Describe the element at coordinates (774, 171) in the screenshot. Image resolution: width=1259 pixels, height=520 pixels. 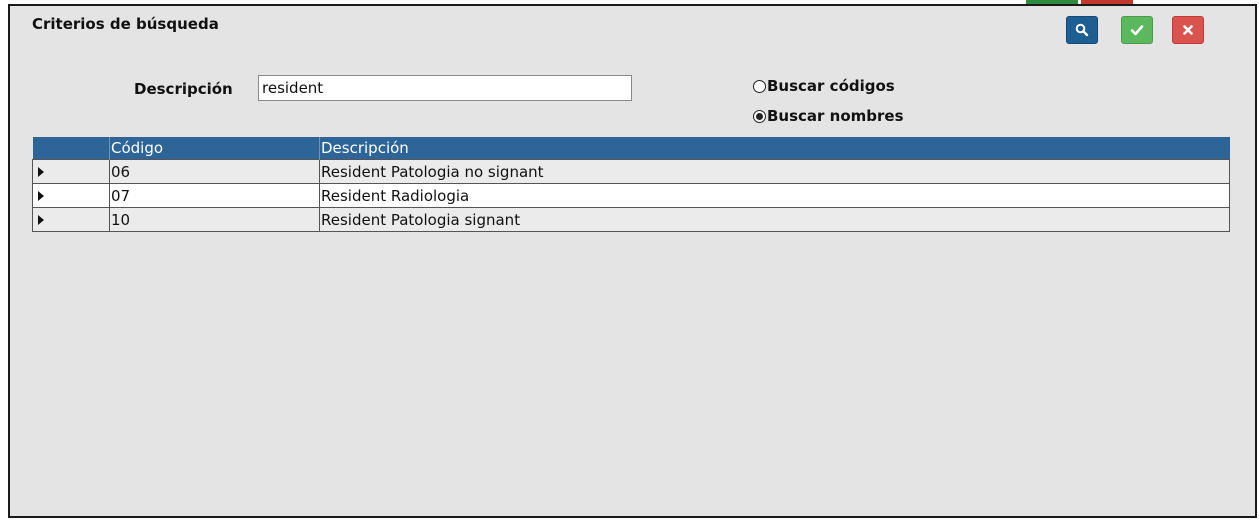
I see `cell-description: Resident Patologia no signant` at that location.